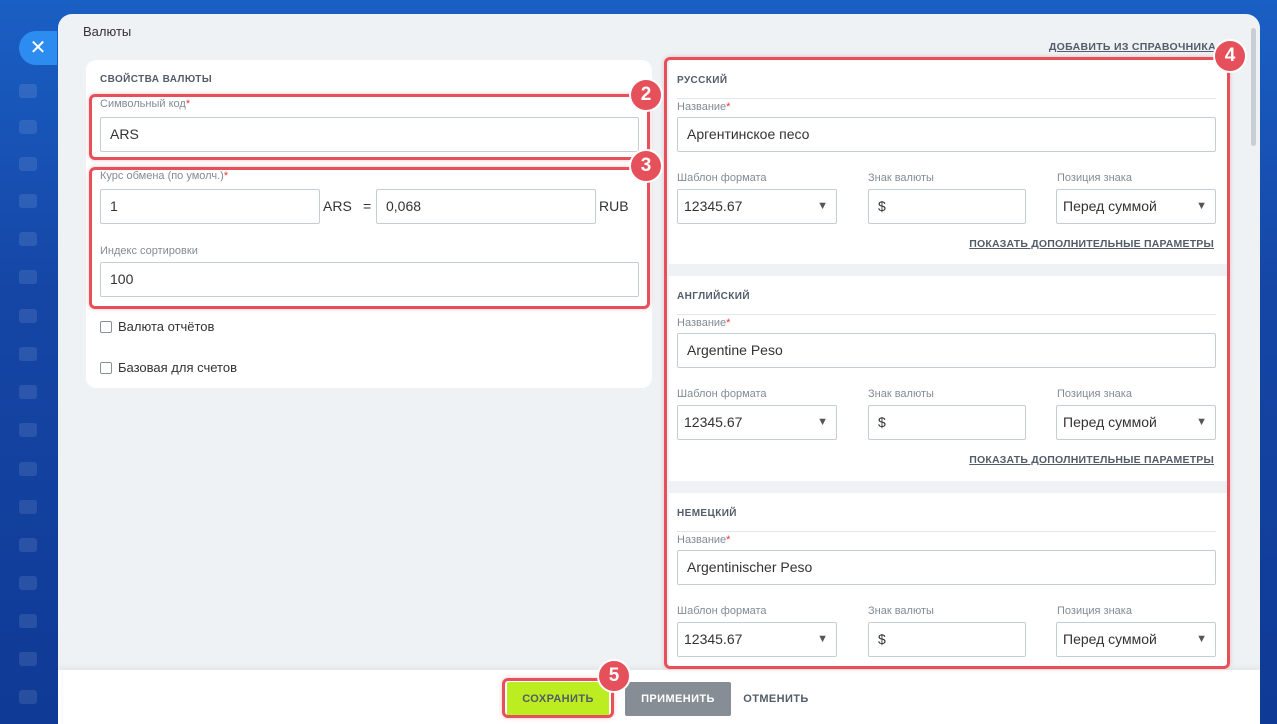 The width and height of the screenshot is (1277, 724). What do you see at coordinates (1132, 47) in the screenshot?
I see `add-from-directory-link: ДОБАВИТЬ ИЗ СПРАВОЧНИКА` at bounding box center [1132, 47].